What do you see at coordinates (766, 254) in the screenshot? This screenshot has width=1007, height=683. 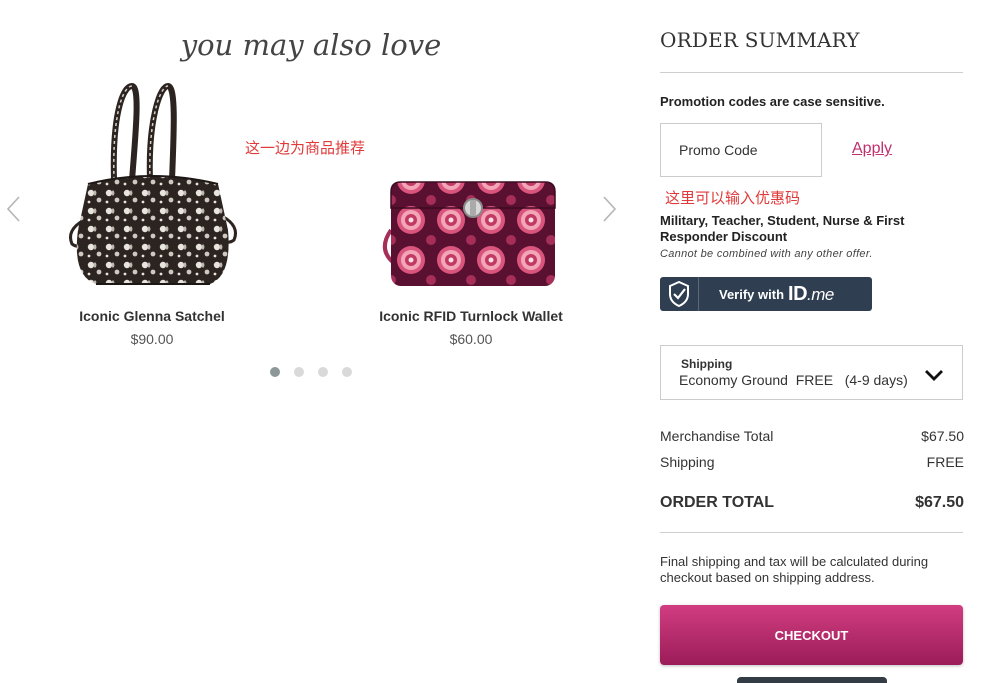 I see `military-discount-note: Cannot be combined with any other offer.` at bounding box center [766, 254].